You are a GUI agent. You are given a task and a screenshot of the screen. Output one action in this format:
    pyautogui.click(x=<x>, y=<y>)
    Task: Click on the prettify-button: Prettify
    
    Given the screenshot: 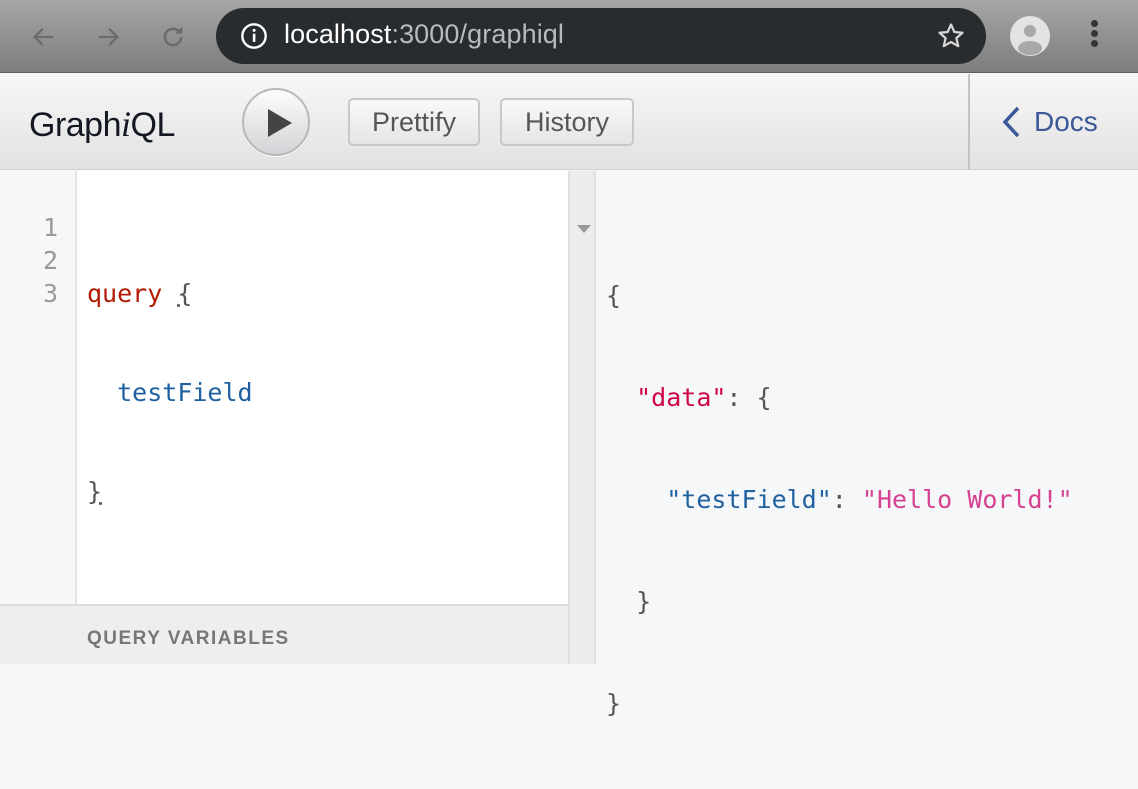 What is the action you would take?
    pyautogui.click(x=414, y=122)
    